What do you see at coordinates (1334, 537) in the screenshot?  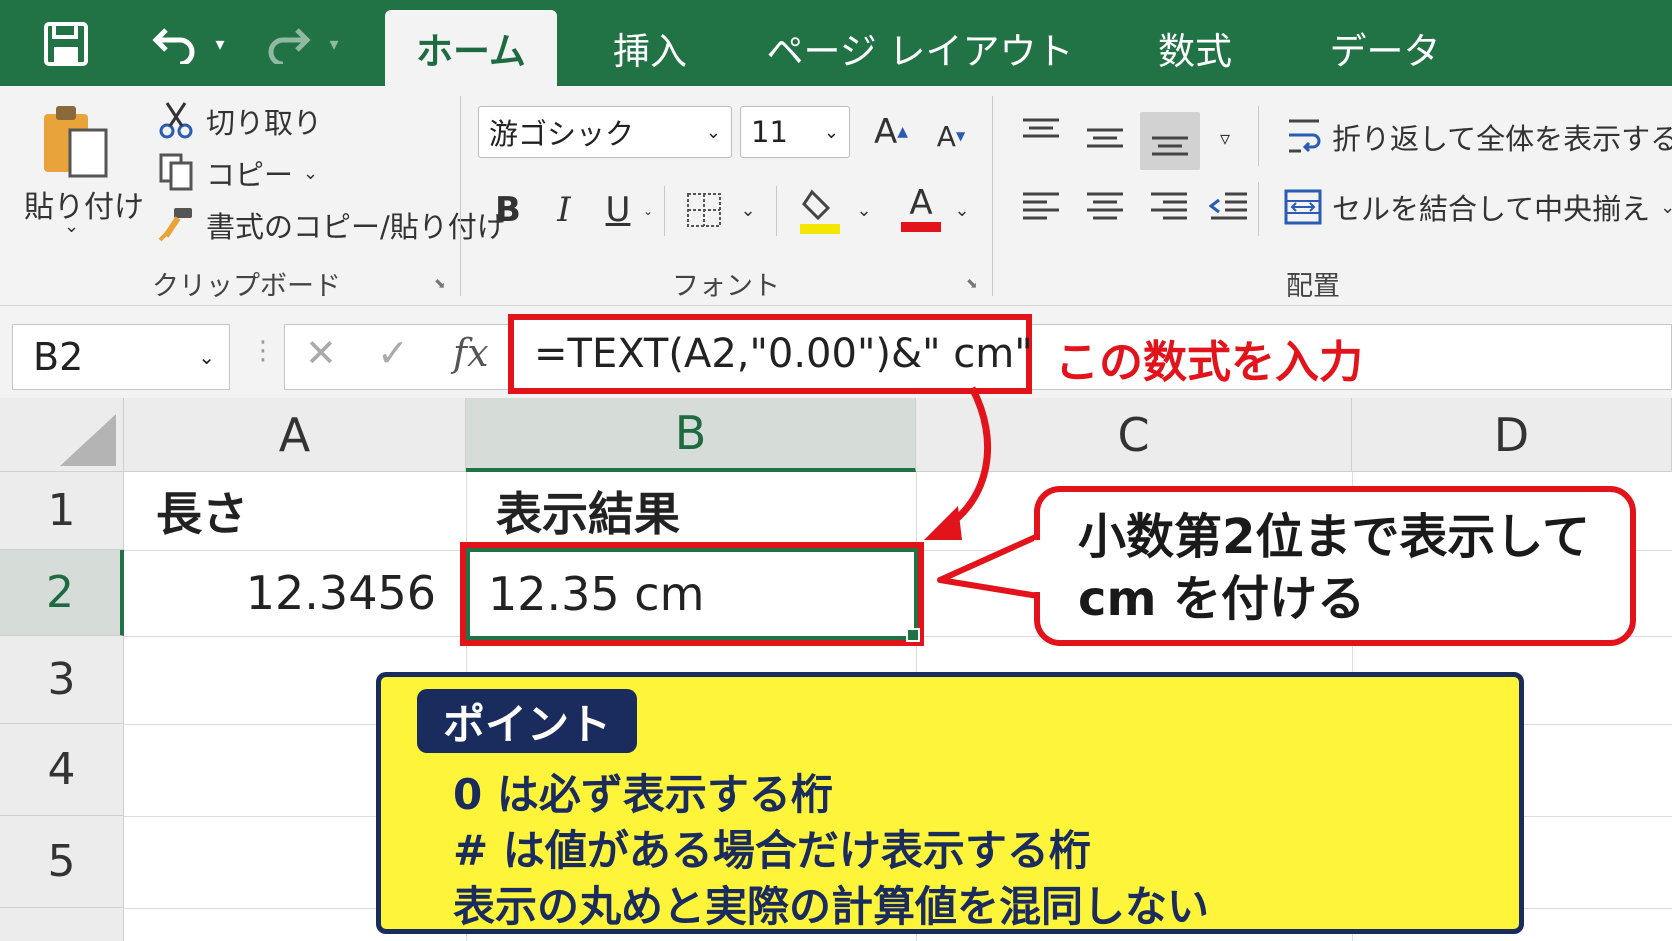 I see `callout-line-1: 小数第2位まで表示して` at bounding box center [1334, 537].